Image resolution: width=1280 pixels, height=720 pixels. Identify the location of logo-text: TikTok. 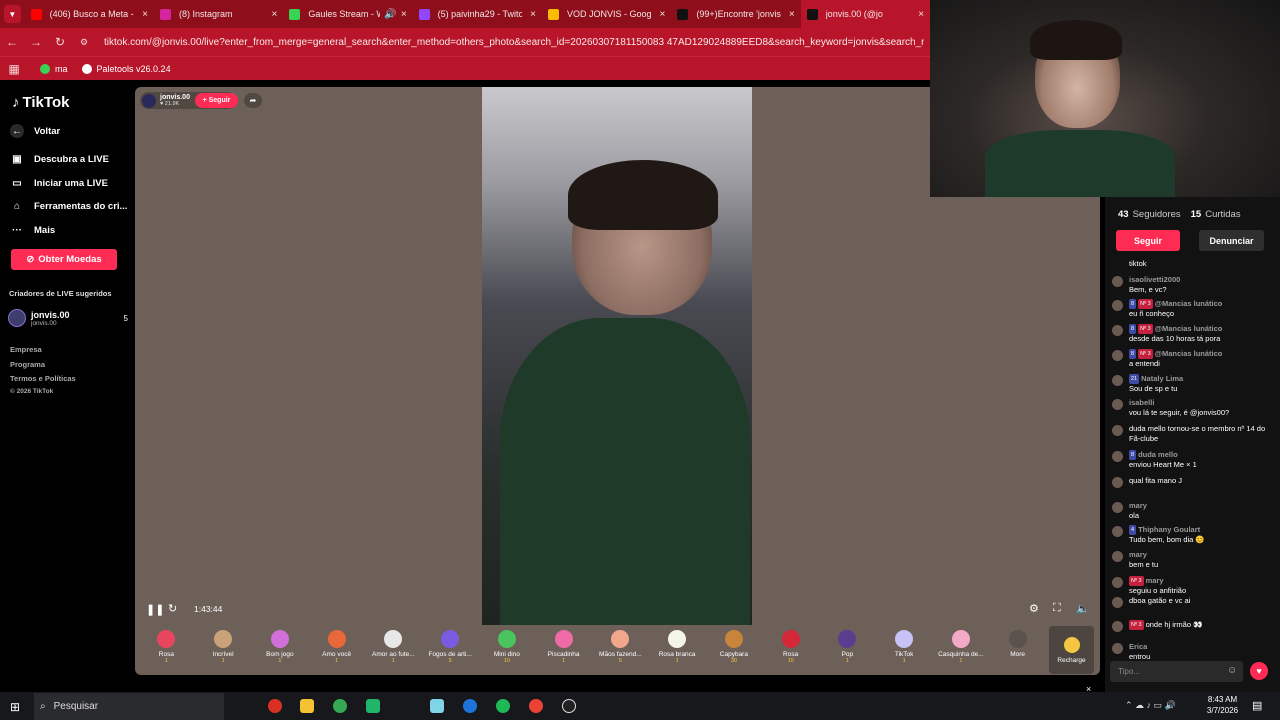
(46, 102).